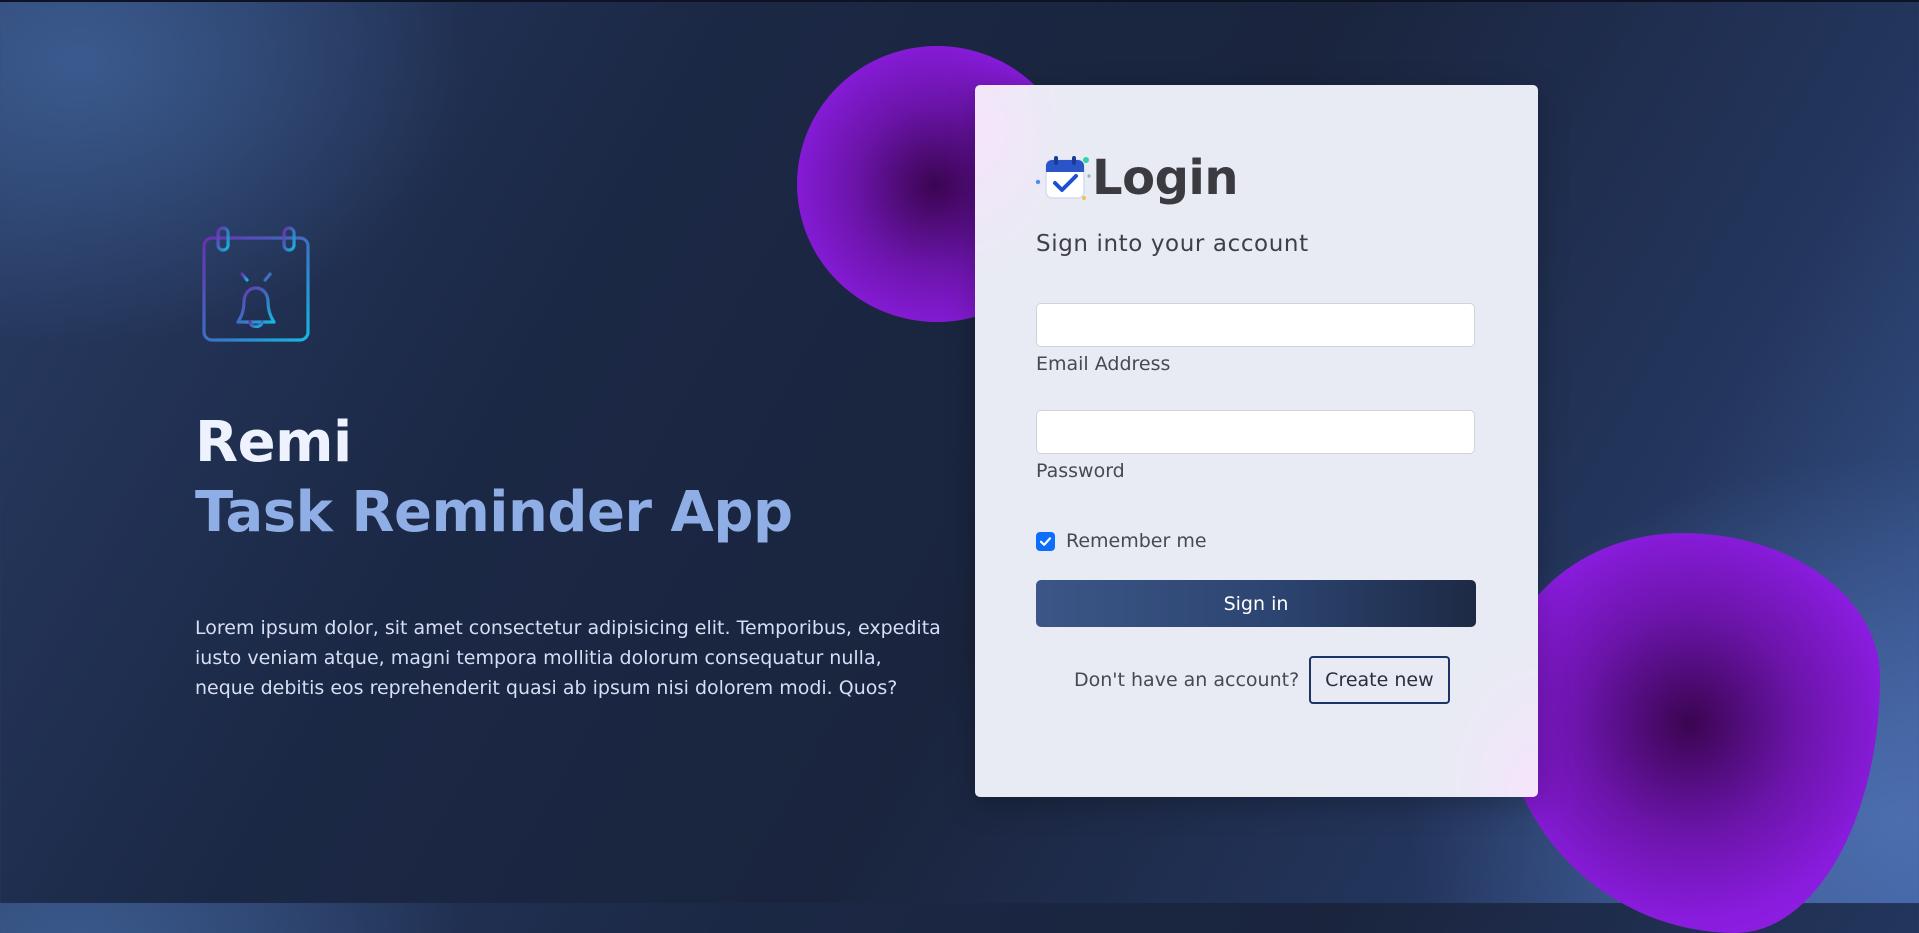 The height and width of the screenshot is (933, 1919). Describe the element at coordinates (1165, 178) in the screenshot. I see `login-title: Login` at that location.